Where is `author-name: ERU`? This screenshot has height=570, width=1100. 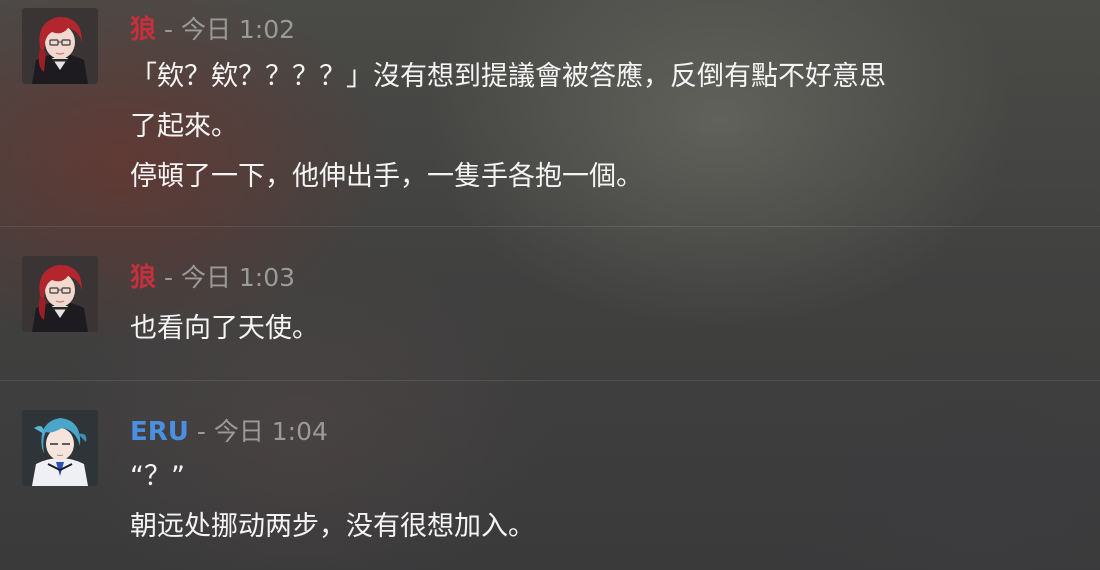 author-name: ERU is located at coordinates (159, 432).